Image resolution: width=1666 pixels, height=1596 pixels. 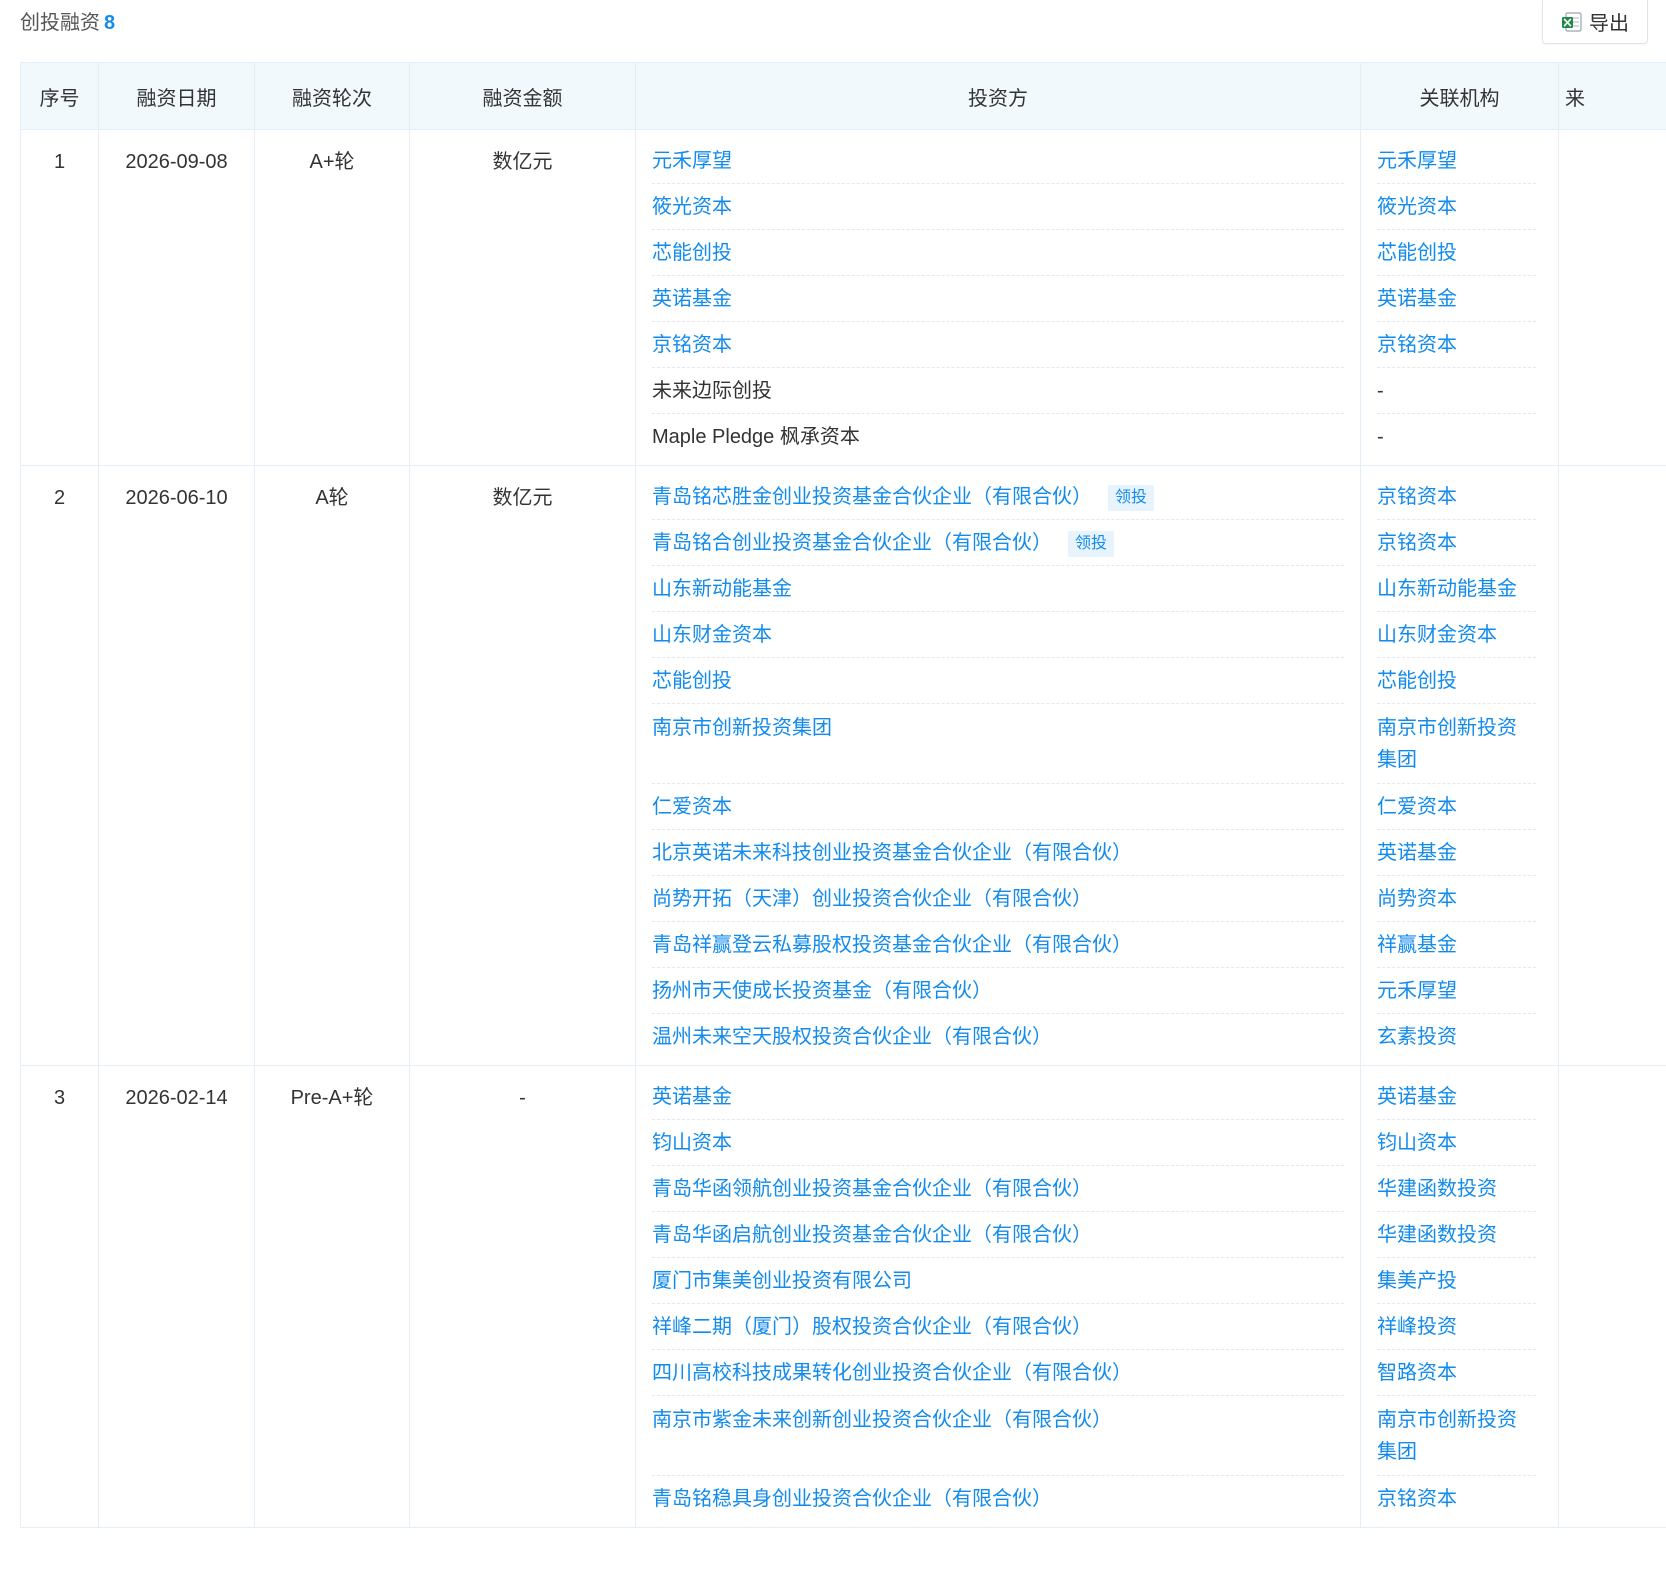 What do you see at coordinates (1437, 635) in the screenshot?
I see `related-org-link: 山东财金资本` at bounding box center [1437, 635].